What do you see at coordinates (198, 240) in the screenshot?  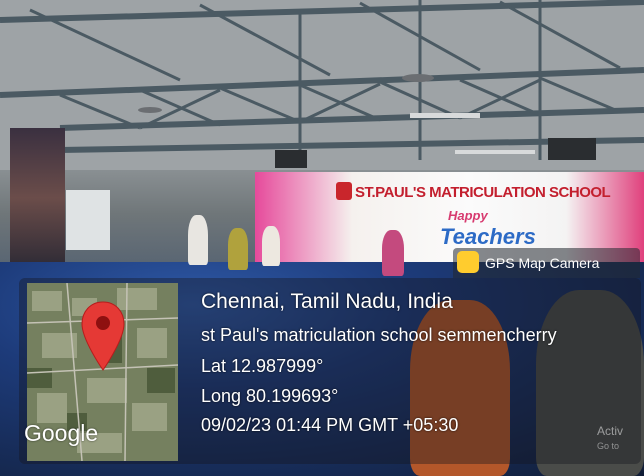 I see `person-stage-left` at bounding box center [198, 240].